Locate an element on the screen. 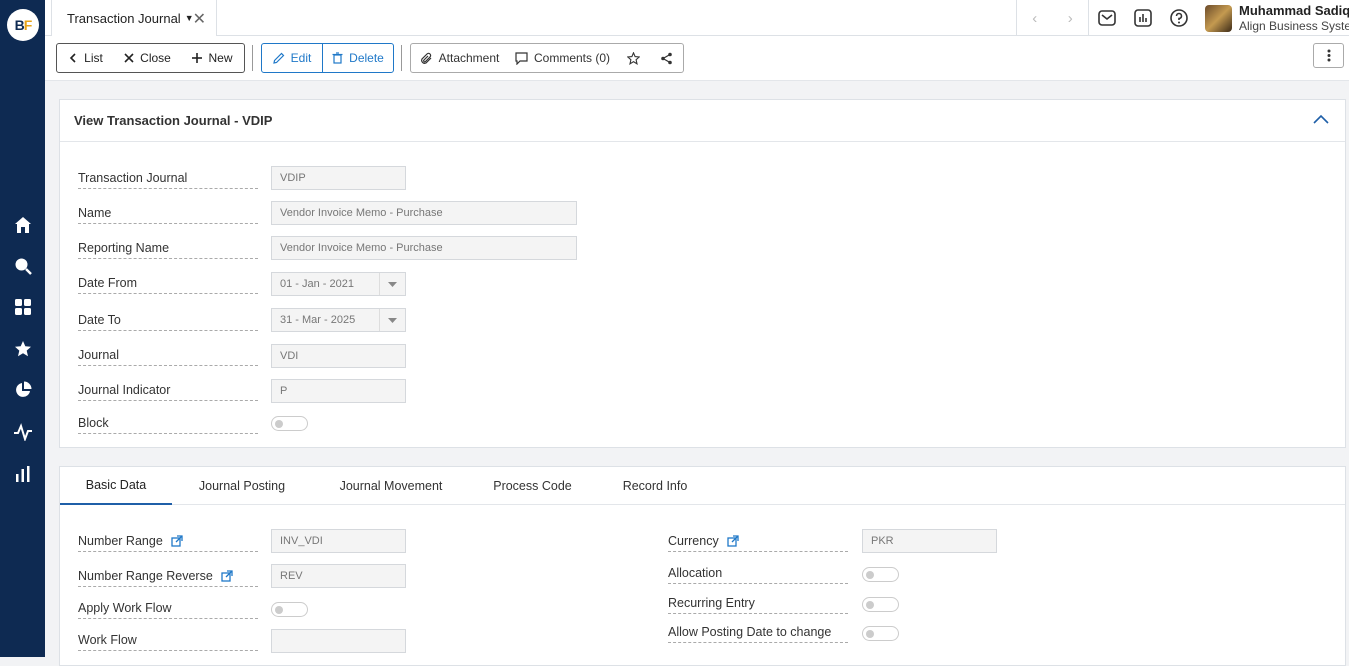 This screenshot has height=666, width=1349. star-icon is located at coordinates (633, 58).